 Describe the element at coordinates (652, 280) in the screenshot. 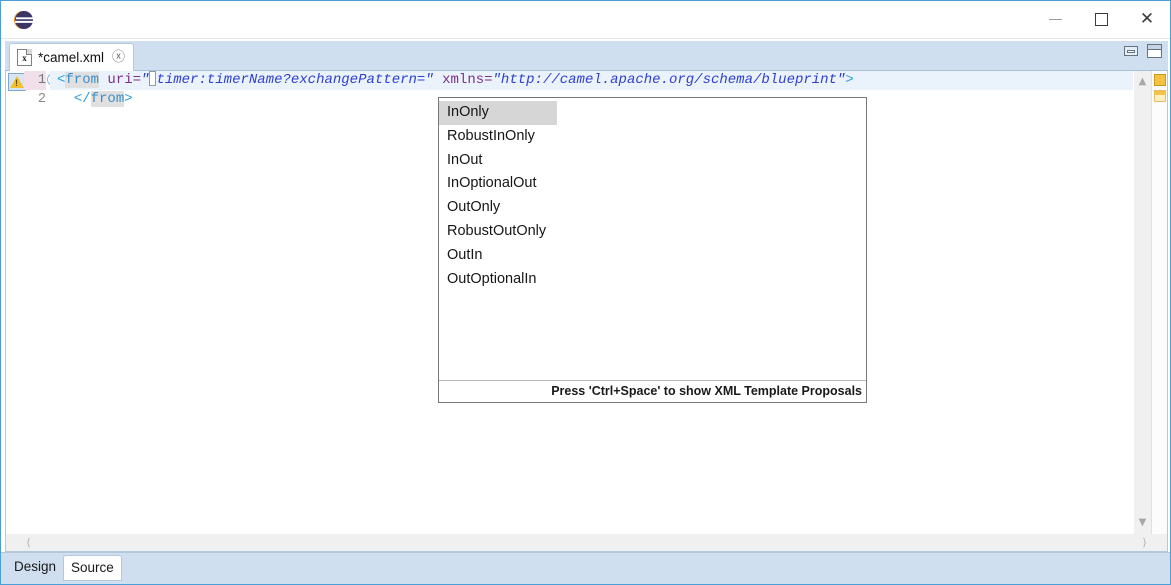

I see `autocomplete-item: OutOptionalIn` at that location.